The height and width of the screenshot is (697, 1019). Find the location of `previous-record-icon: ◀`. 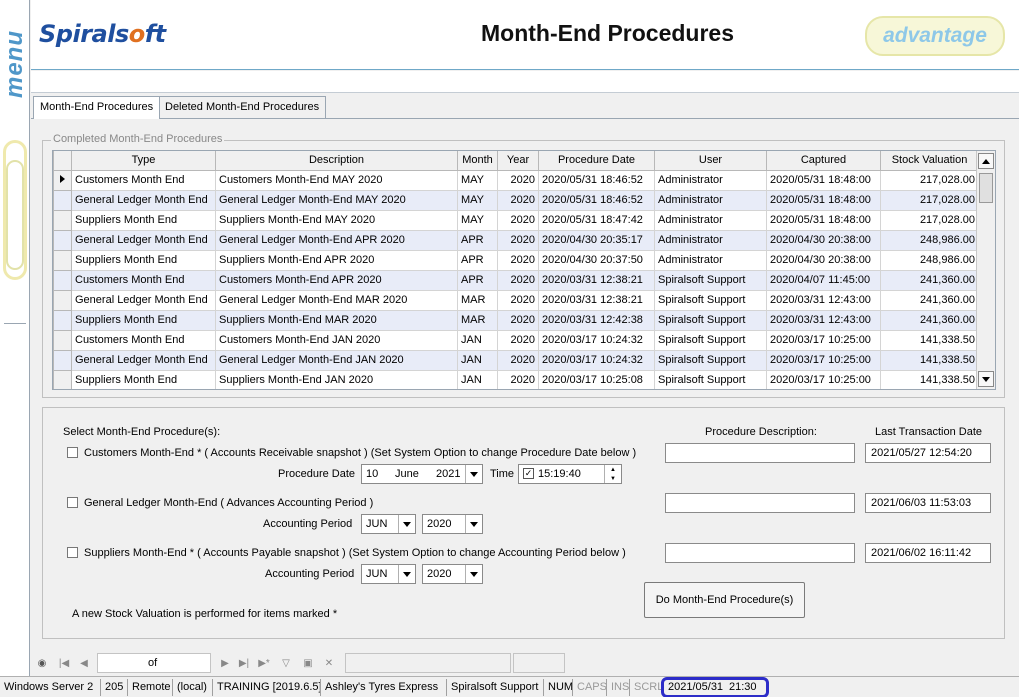

previous-record-icon: ◀ is located at coordinates (84, 663).